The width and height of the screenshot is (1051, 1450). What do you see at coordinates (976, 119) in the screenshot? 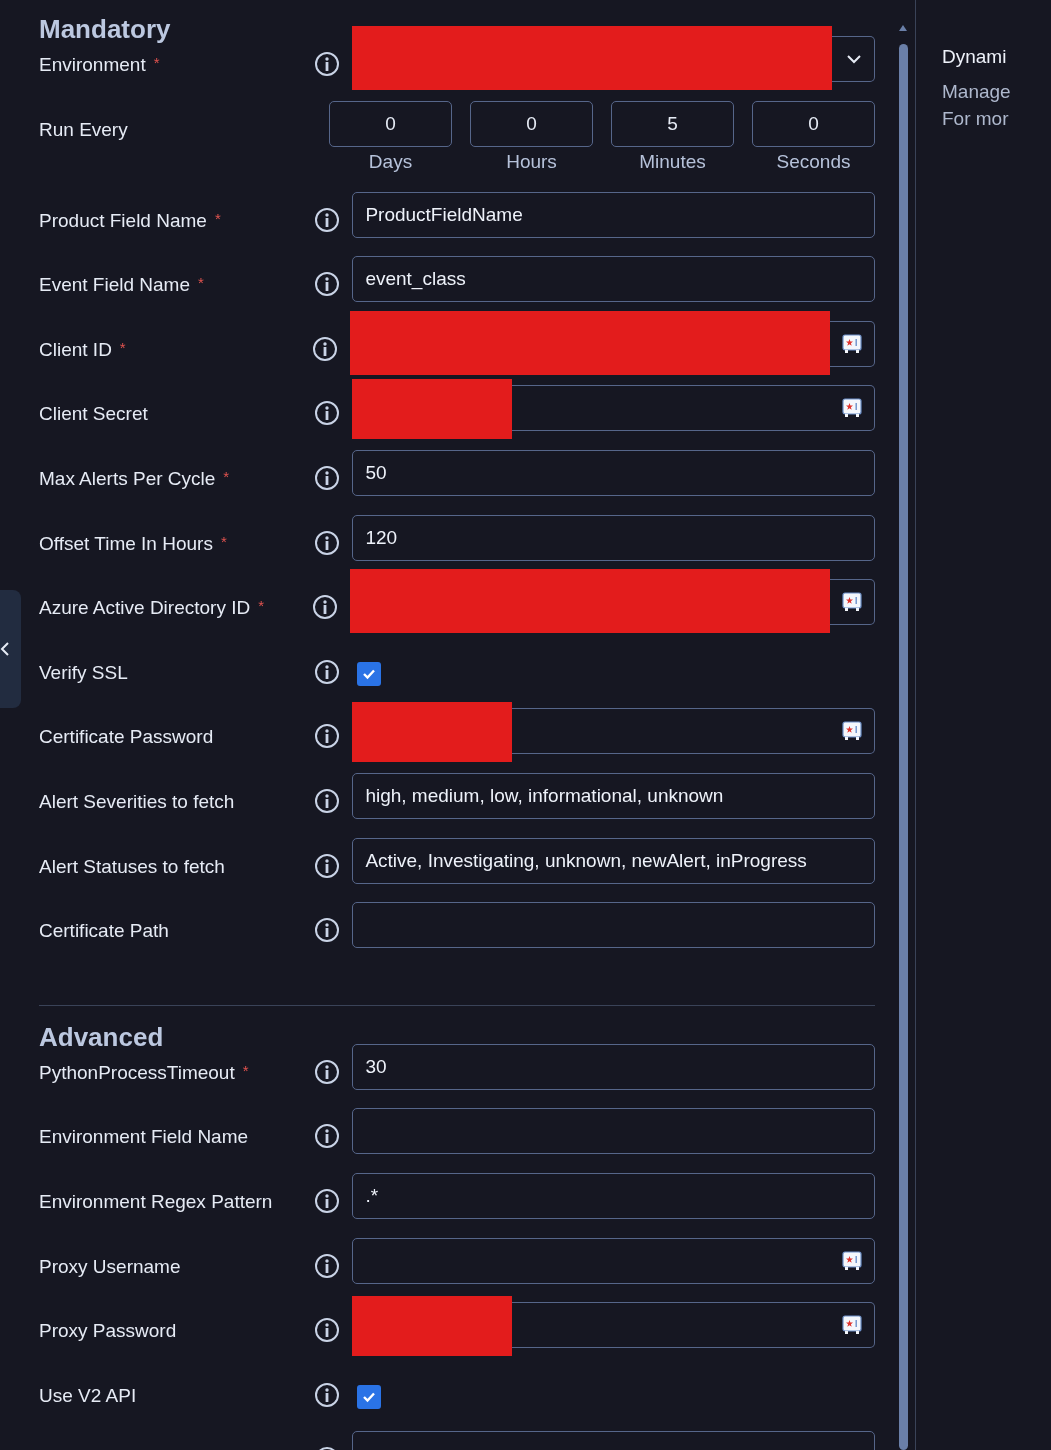
I see `panel-text: For mor` at bounding box center [976, 119].